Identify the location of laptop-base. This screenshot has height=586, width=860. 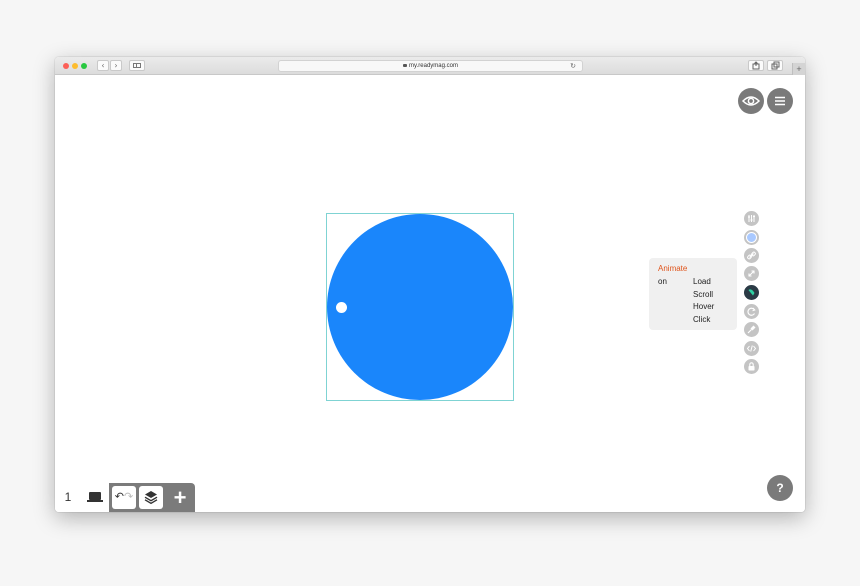
(95, 501).